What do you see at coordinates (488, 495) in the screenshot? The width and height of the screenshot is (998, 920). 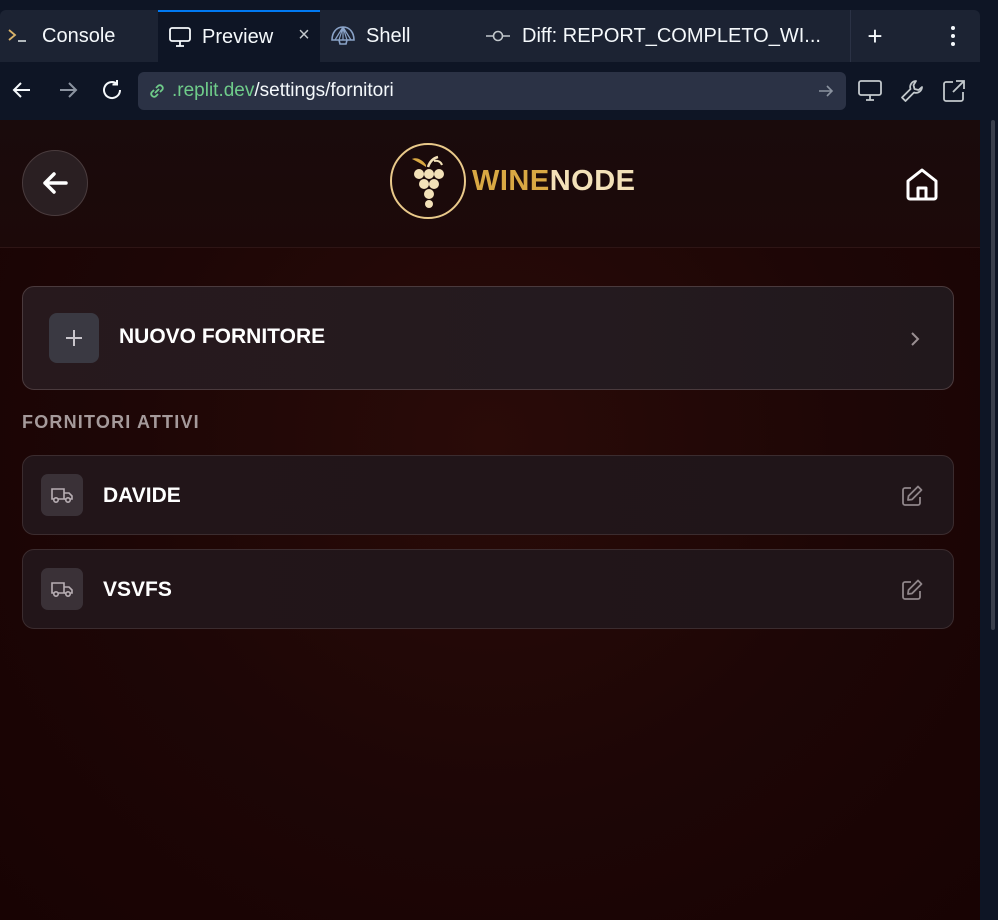 I see `supplier-row: DAVIDE` at bounding box center [488, 495].